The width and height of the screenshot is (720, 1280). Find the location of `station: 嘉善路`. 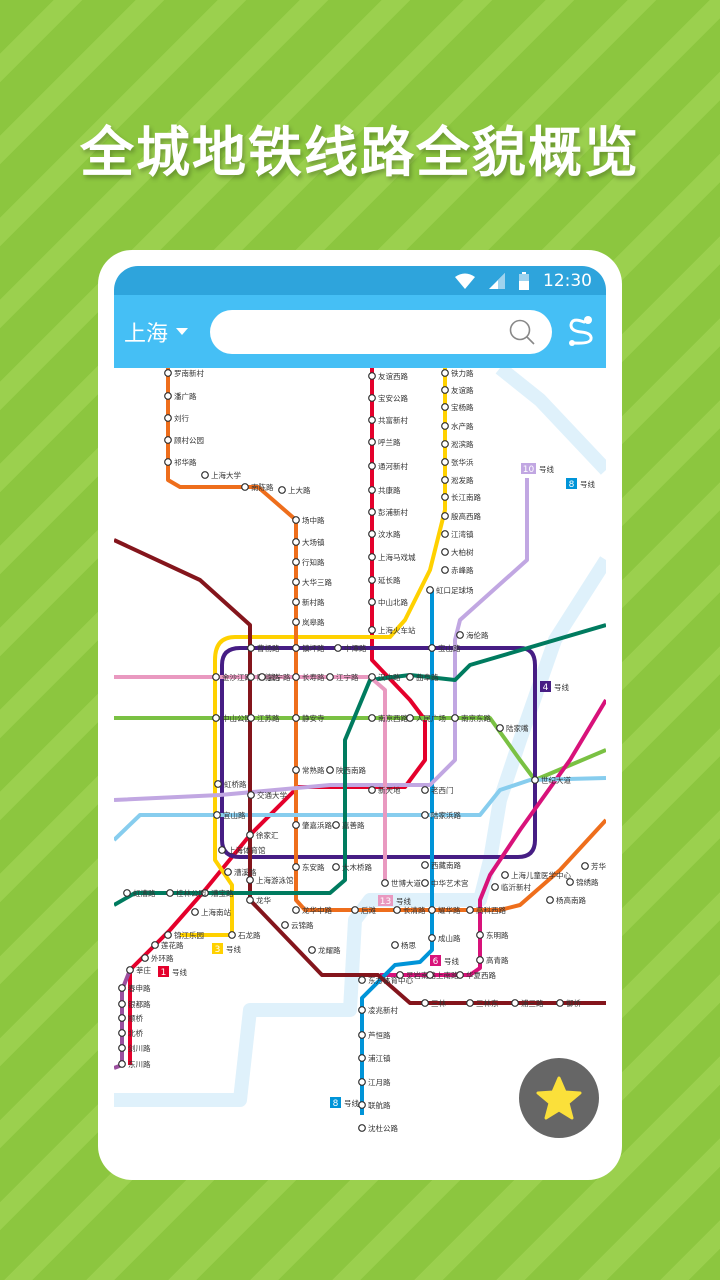

station: 嘉善路 is located at coordinates (348, 825).